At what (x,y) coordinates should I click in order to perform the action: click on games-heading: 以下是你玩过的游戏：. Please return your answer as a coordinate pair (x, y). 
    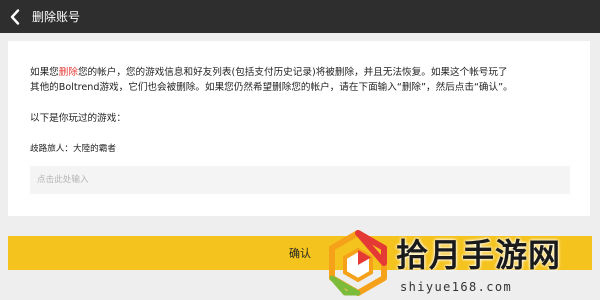
    Looking at the image, I should click on (78, 118).